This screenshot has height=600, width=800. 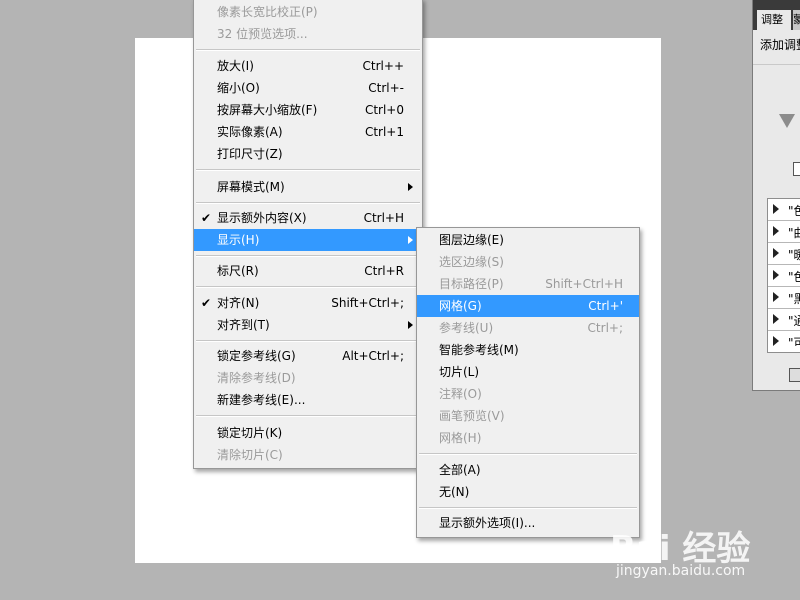 I want to click on down-arrow-icon, so click(x=787, y=121).